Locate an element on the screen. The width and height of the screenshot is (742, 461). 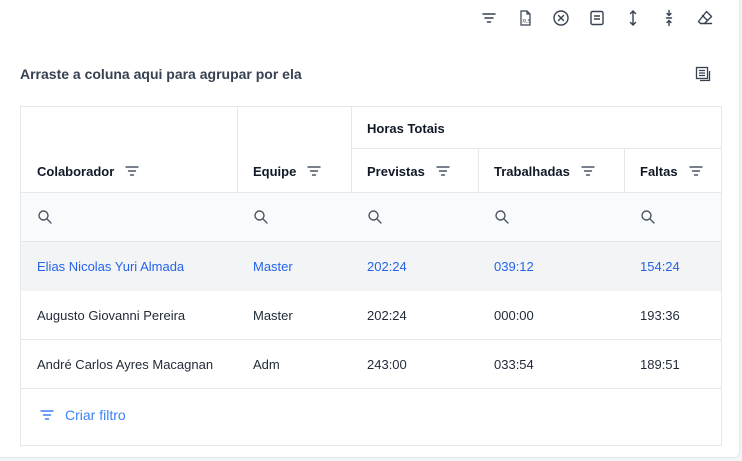
cell-colaborador: Elias Nicolas Yuri Almada is located at coordinates (111, 266).